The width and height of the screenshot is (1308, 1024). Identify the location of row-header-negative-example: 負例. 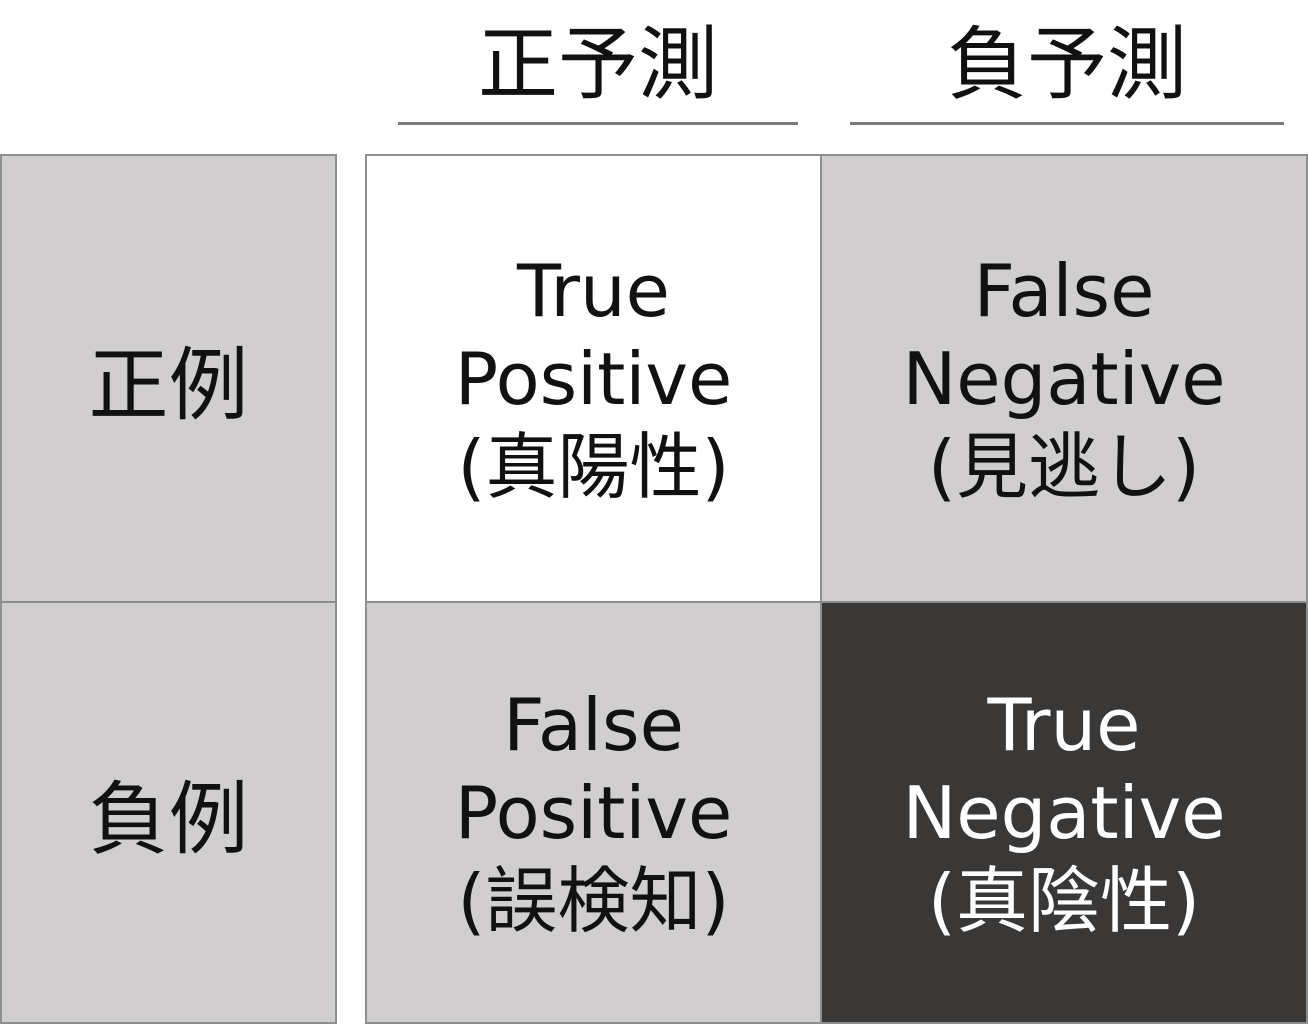
(168, 812).